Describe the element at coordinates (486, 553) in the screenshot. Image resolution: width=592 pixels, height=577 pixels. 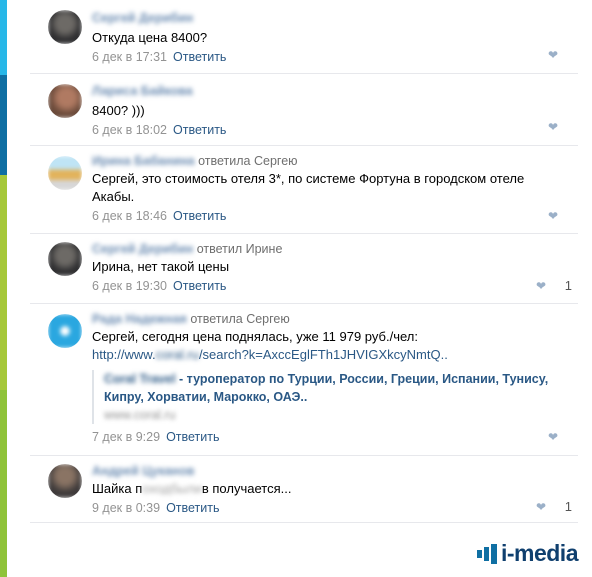
I see `logo-mark-icon` at that location.